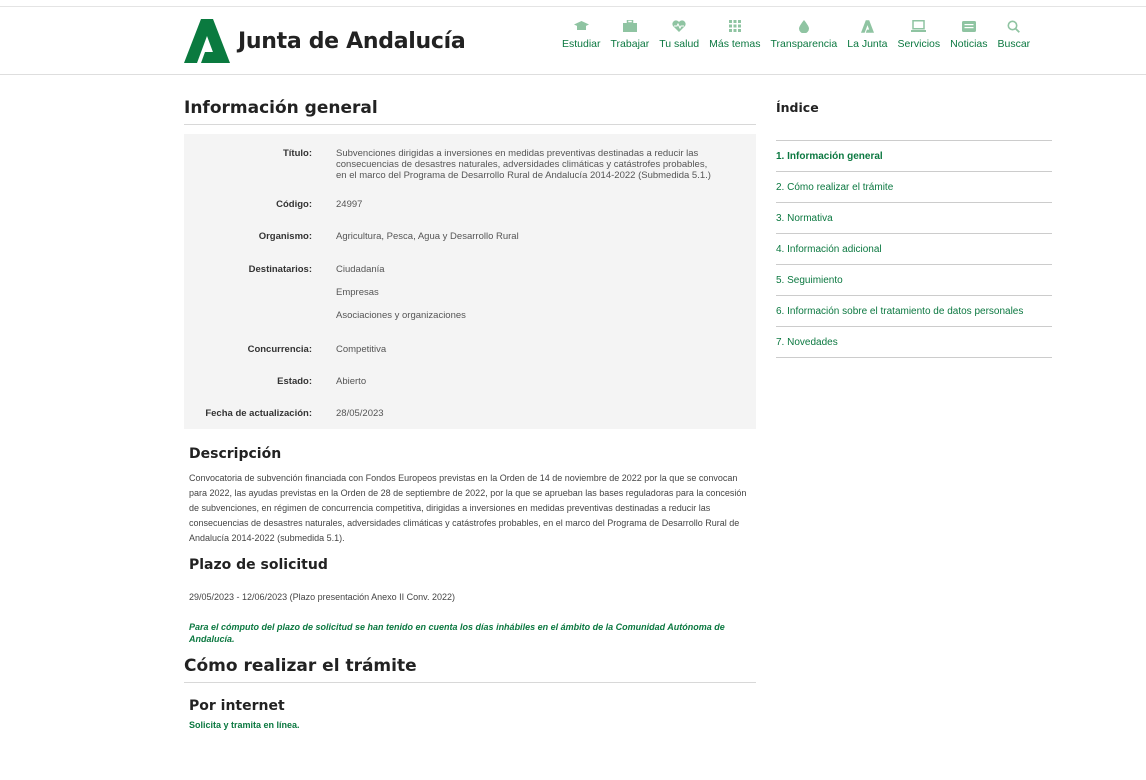  What do you see at coordinates (351, 381) in the screenshot?
I see `info-value-estado: Abierto` at bounding box center [351, 381].